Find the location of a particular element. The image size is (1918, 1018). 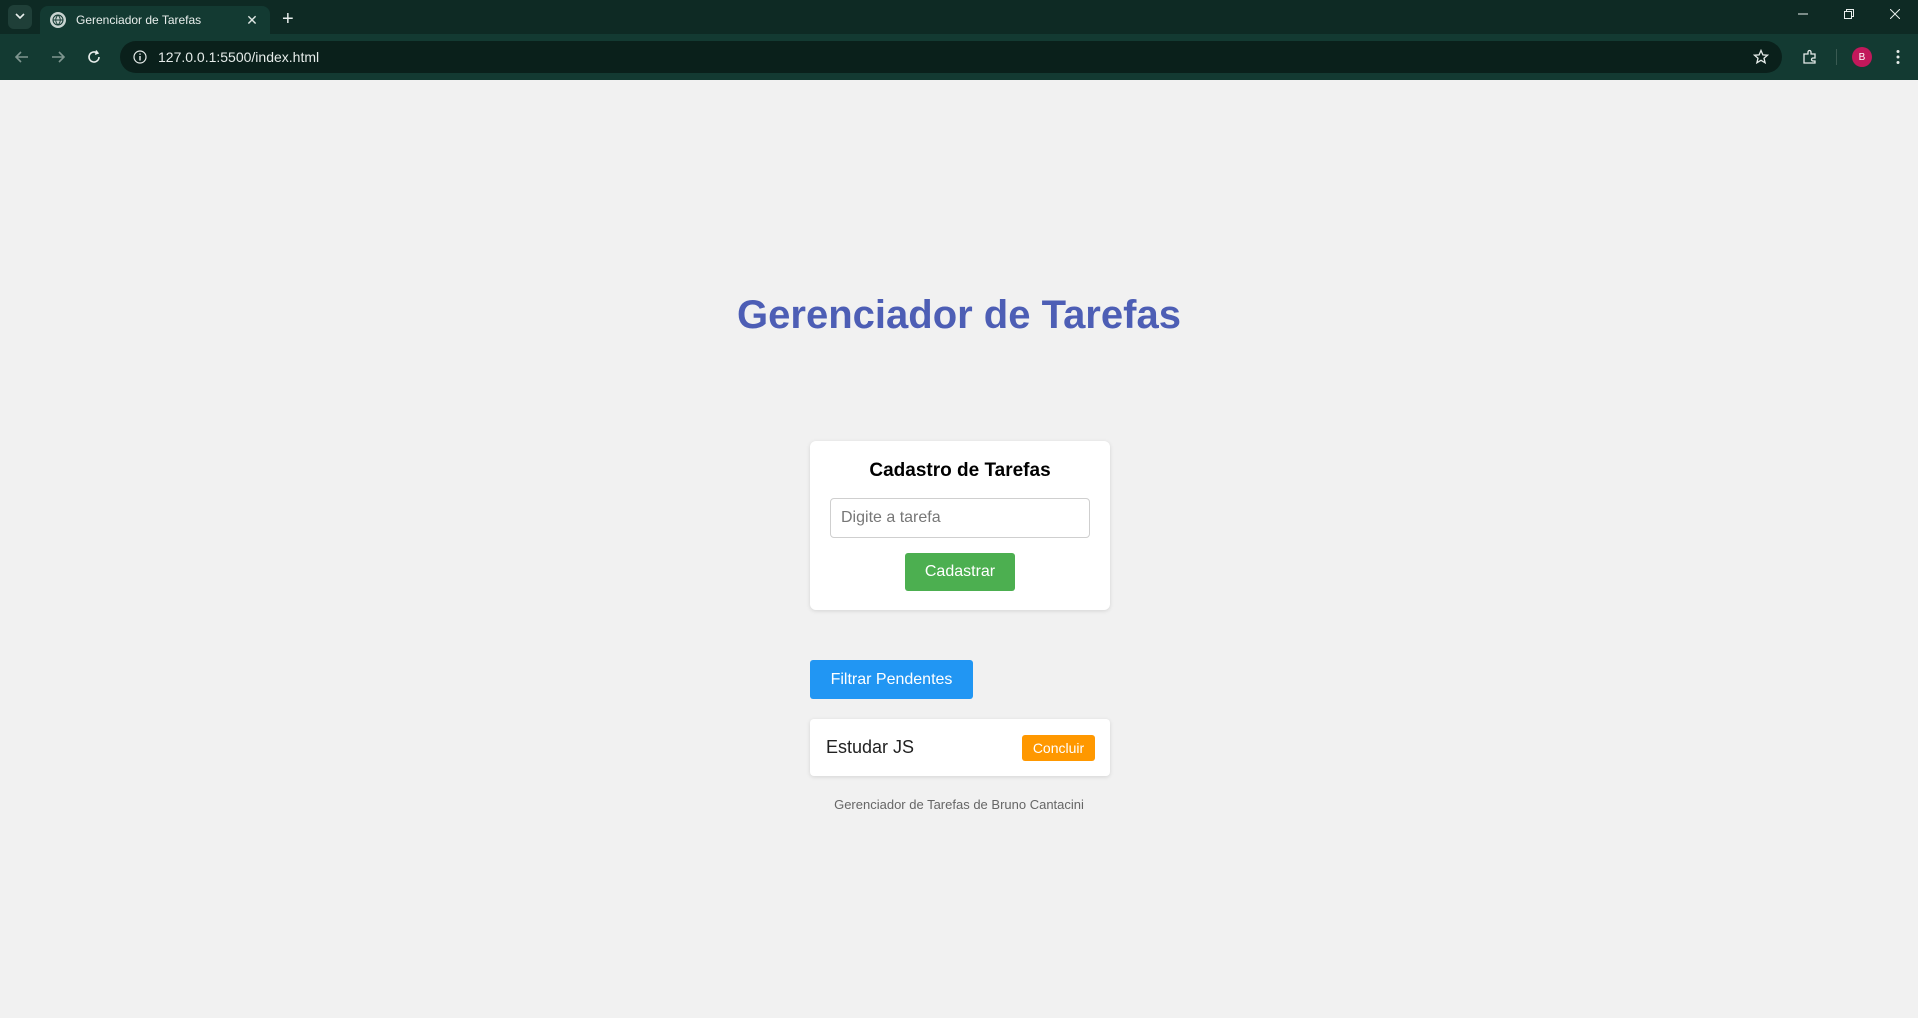

address-bar: 127.0.0.1:5500/index.html is located at coordinates (951, 57).